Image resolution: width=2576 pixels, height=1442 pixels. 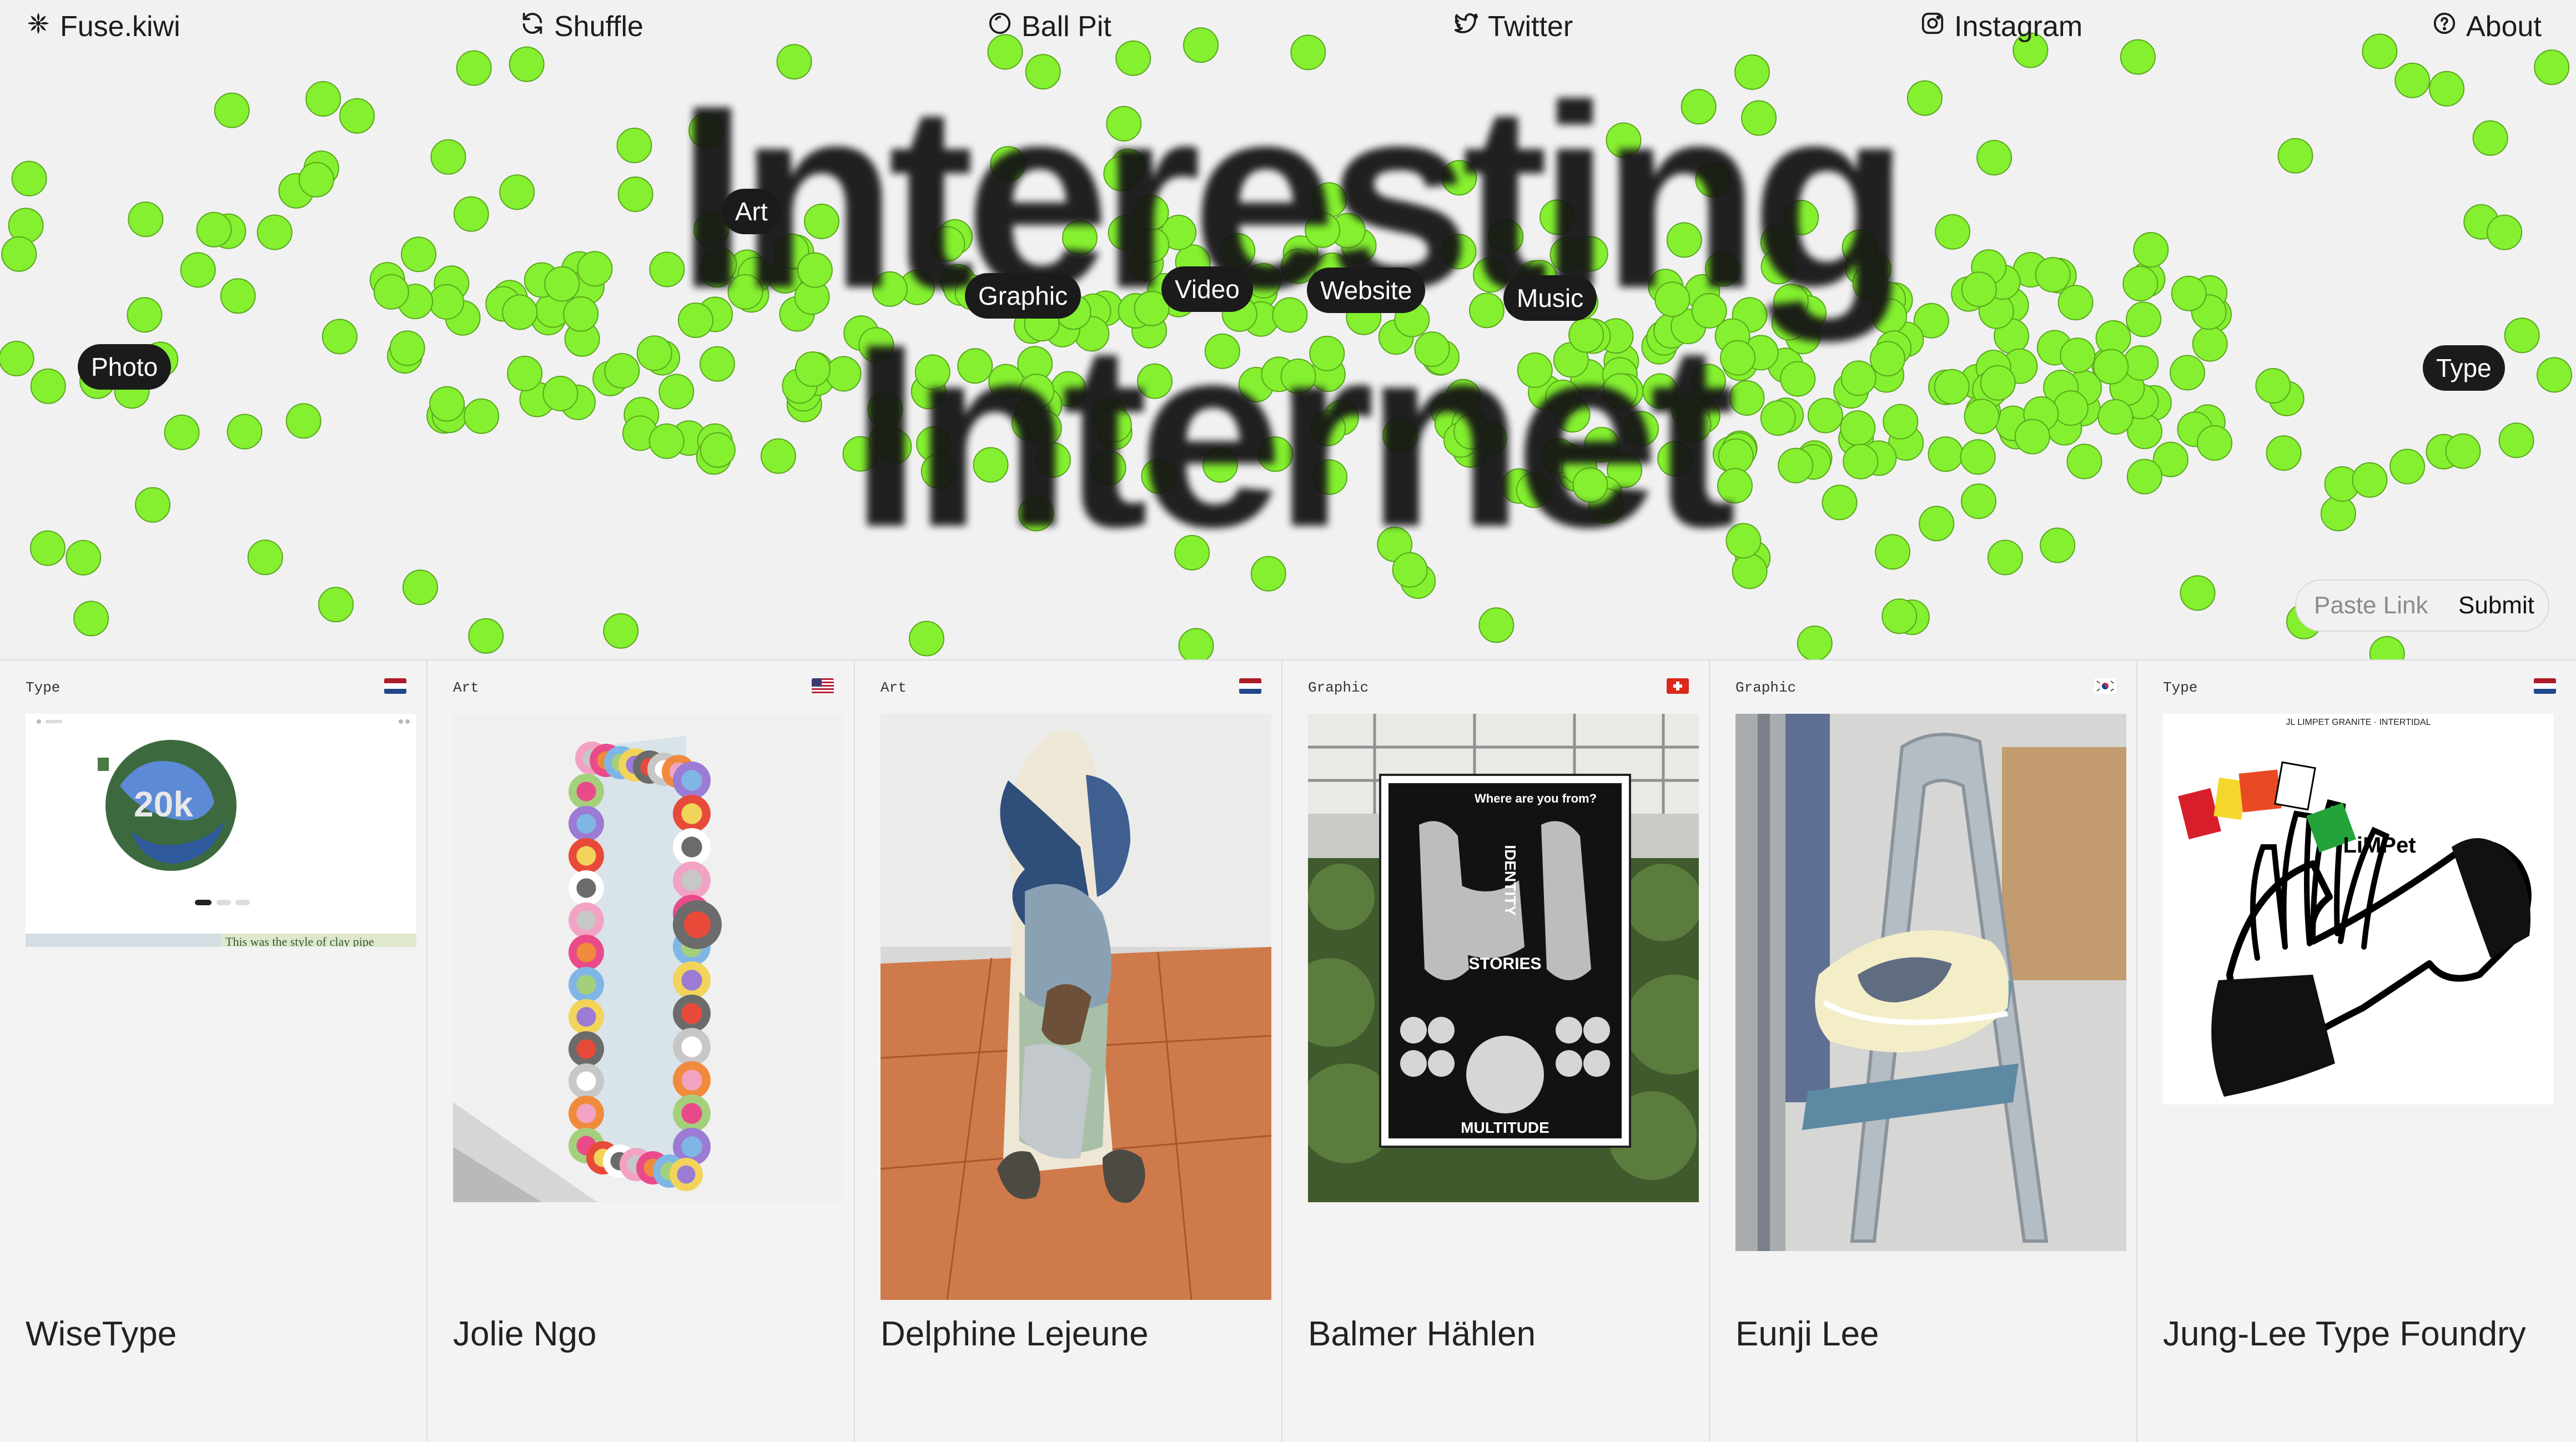 I want to click on project-card: Art Jolie Ngo, so click(x=641, y=1051).